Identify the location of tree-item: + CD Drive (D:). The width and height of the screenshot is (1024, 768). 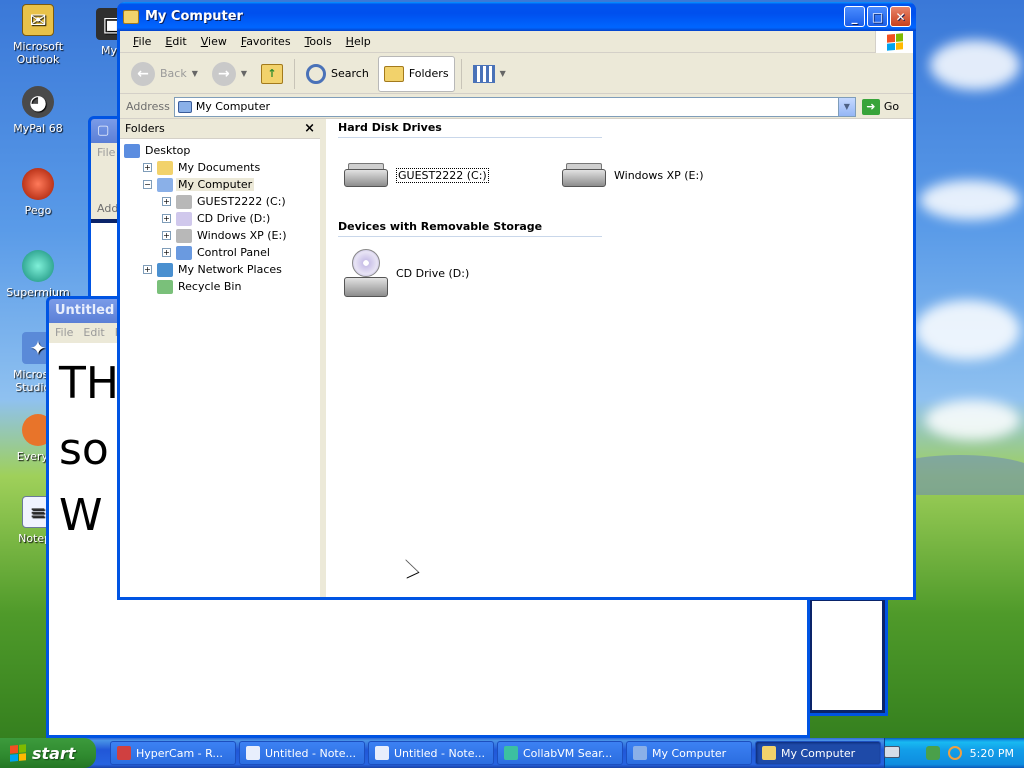
(220, 218).